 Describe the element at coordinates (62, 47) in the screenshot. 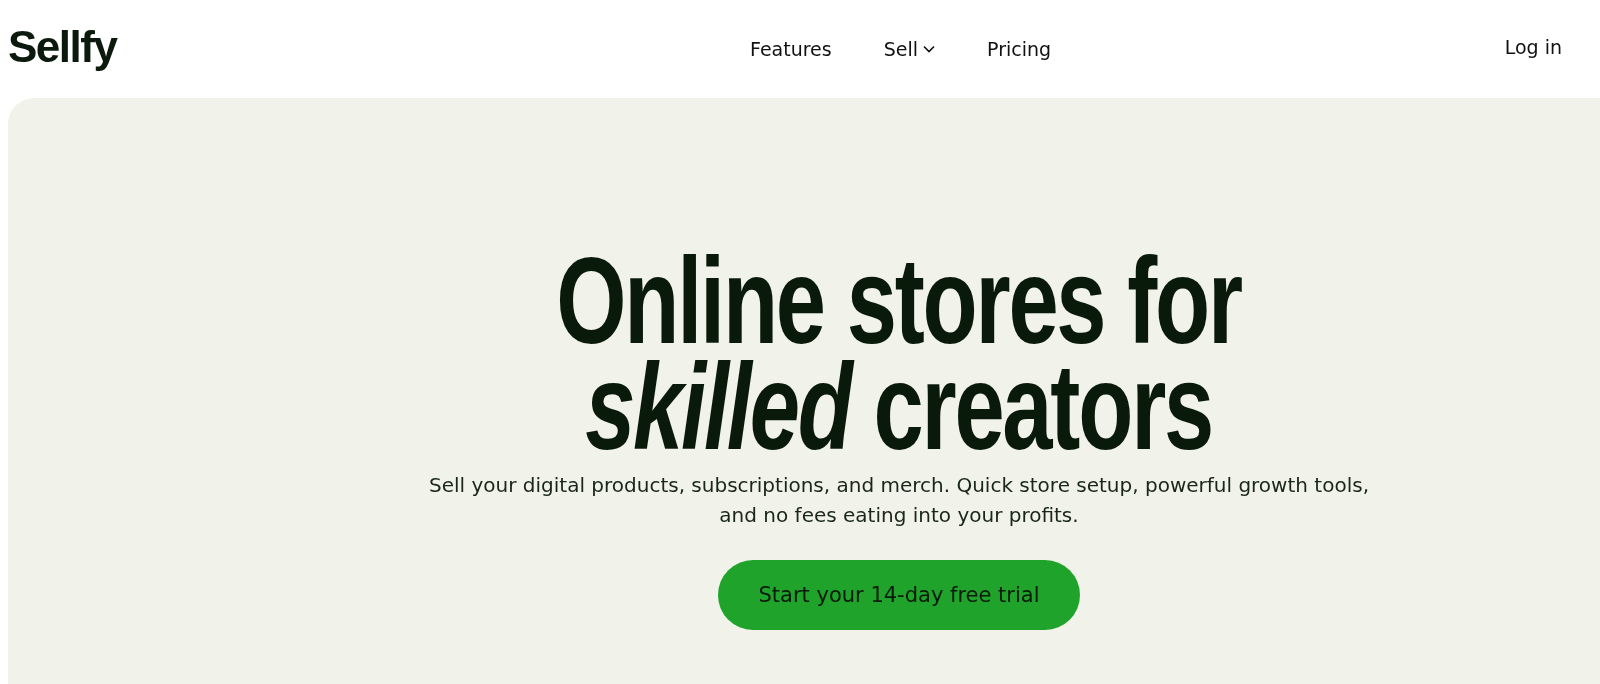

I see `logo: Sellfy` at that location.